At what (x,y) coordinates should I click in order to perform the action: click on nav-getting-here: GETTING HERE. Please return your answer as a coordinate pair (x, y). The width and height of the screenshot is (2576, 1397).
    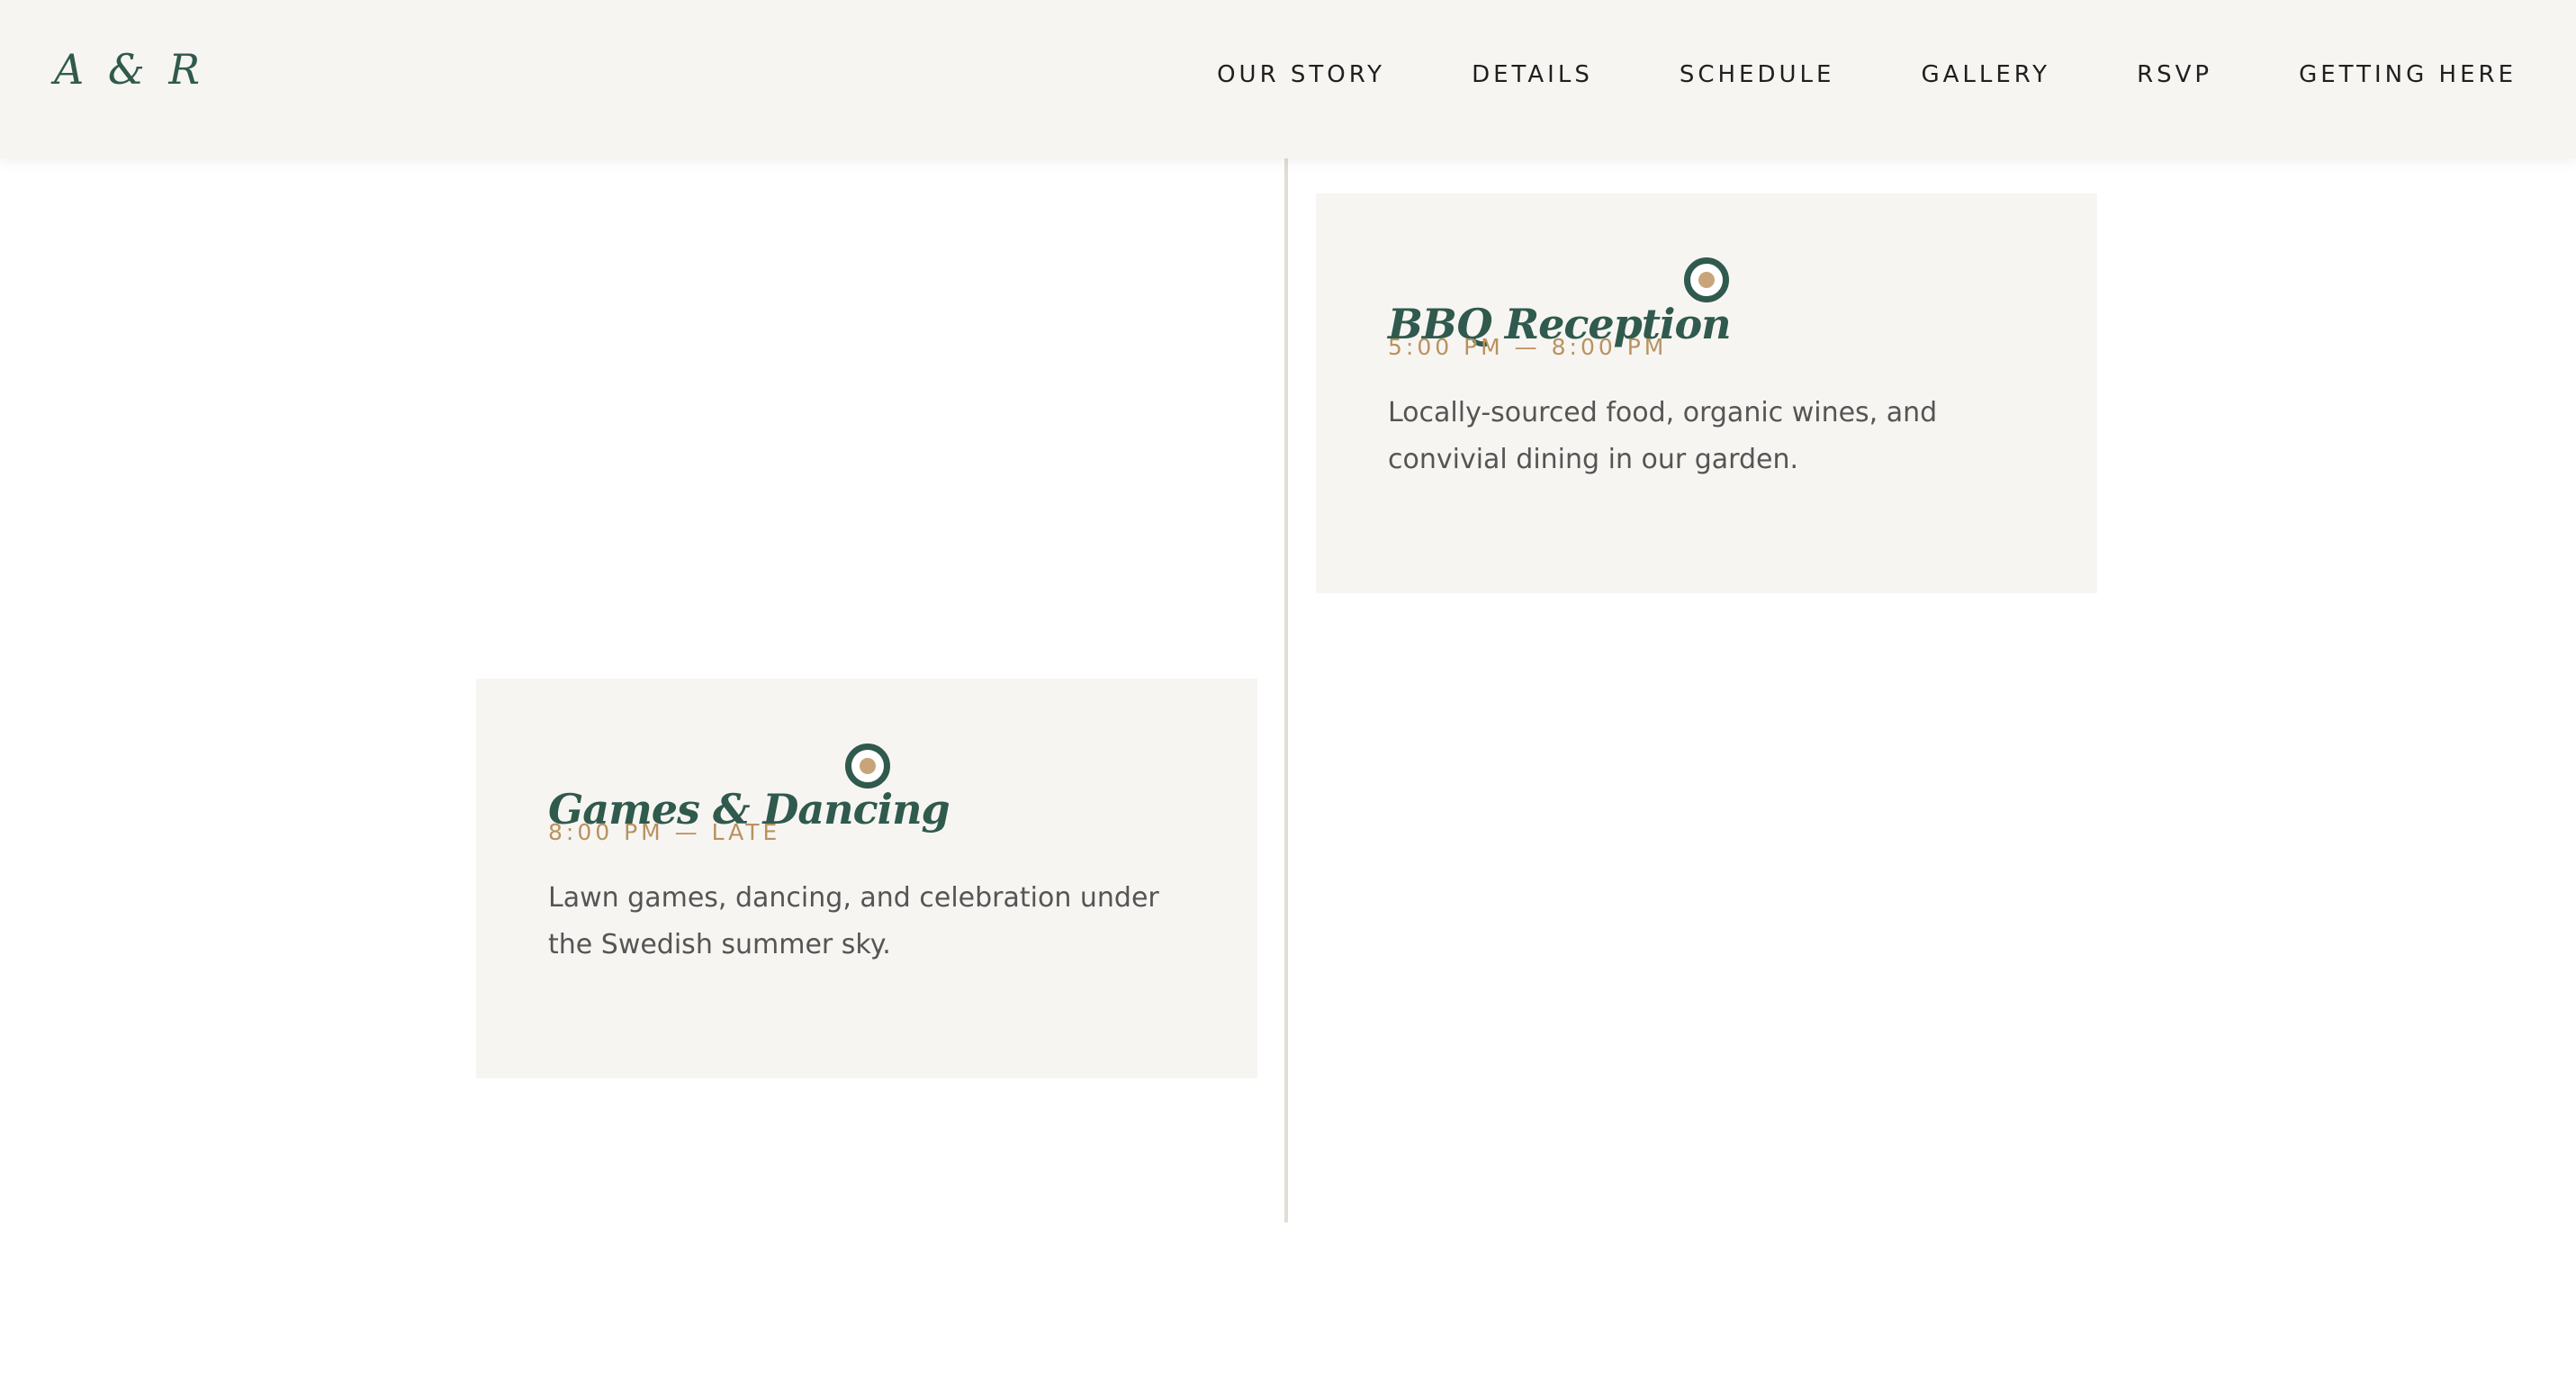
    Looking at the image, I should click on (2408, 74).